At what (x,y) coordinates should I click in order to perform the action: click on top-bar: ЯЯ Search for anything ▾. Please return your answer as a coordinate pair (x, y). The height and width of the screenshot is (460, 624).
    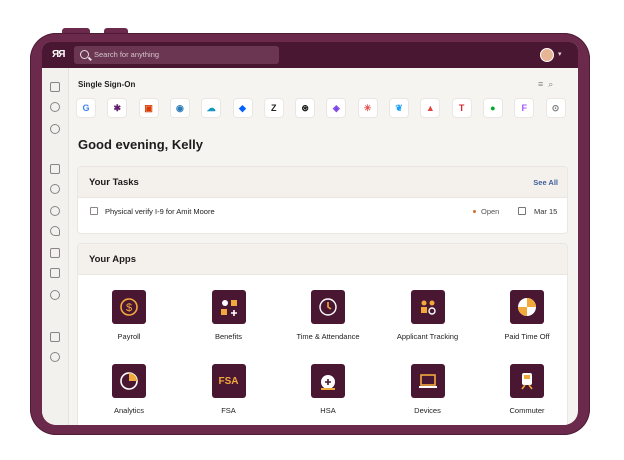
    Looking at the image, I should click on (310, 55).